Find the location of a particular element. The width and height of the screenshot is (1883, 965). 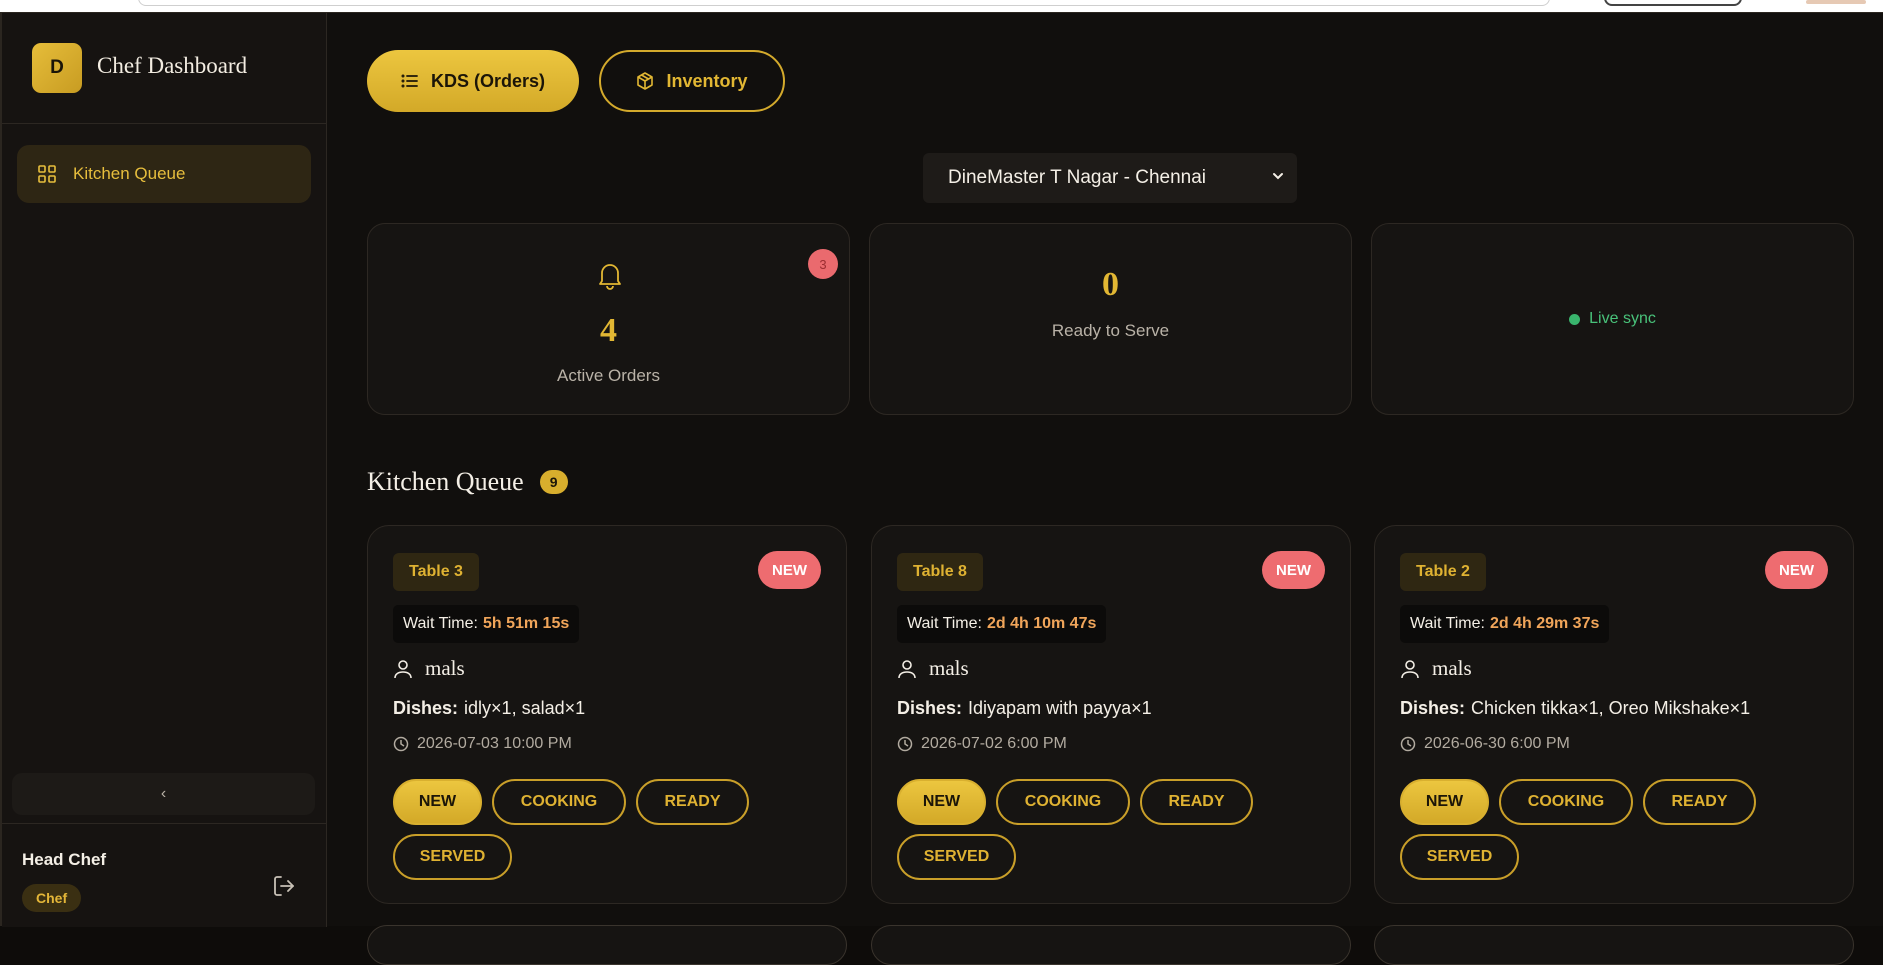

alert-badge: 3 is located at coordinates (823, 264).